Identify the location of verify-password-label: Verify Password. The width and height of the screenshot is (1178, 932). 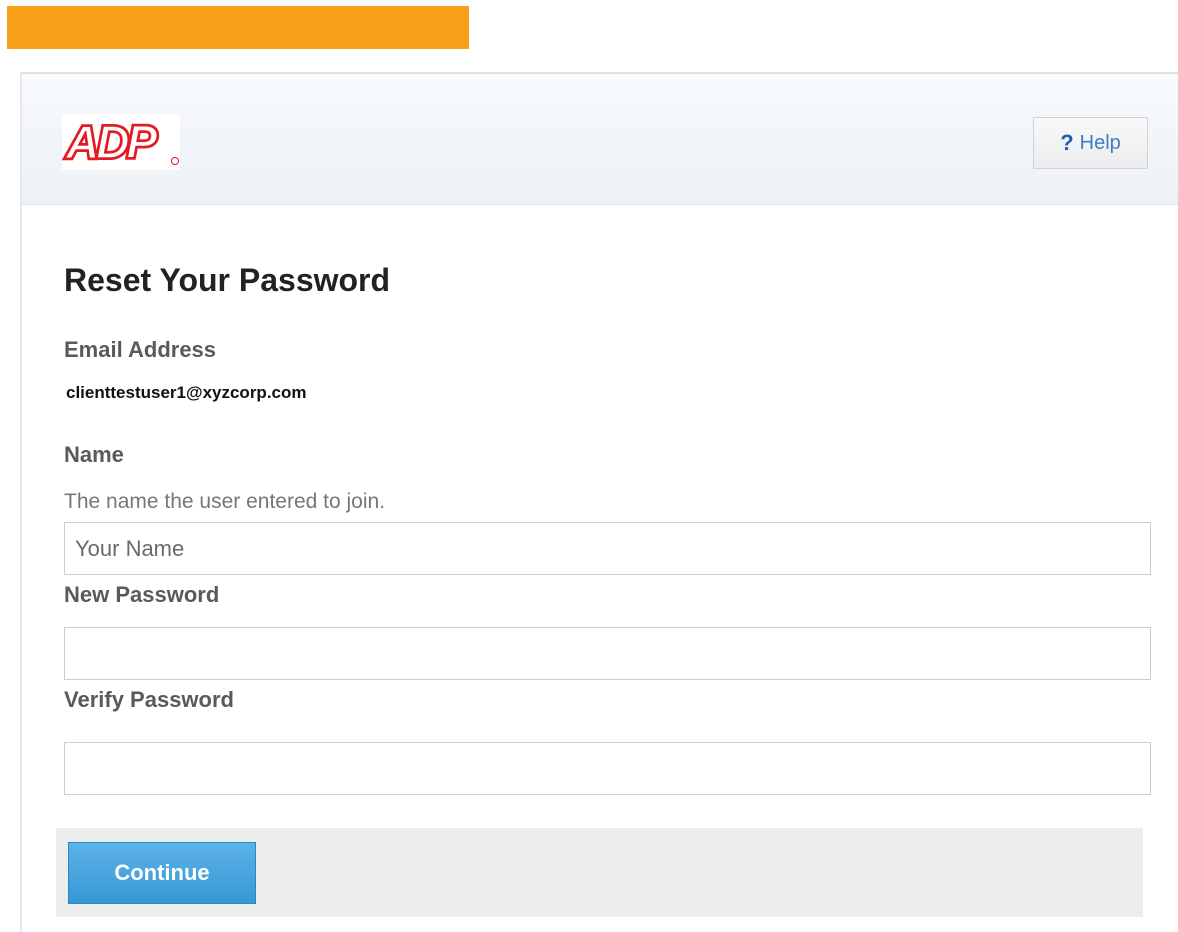
(149, 699).